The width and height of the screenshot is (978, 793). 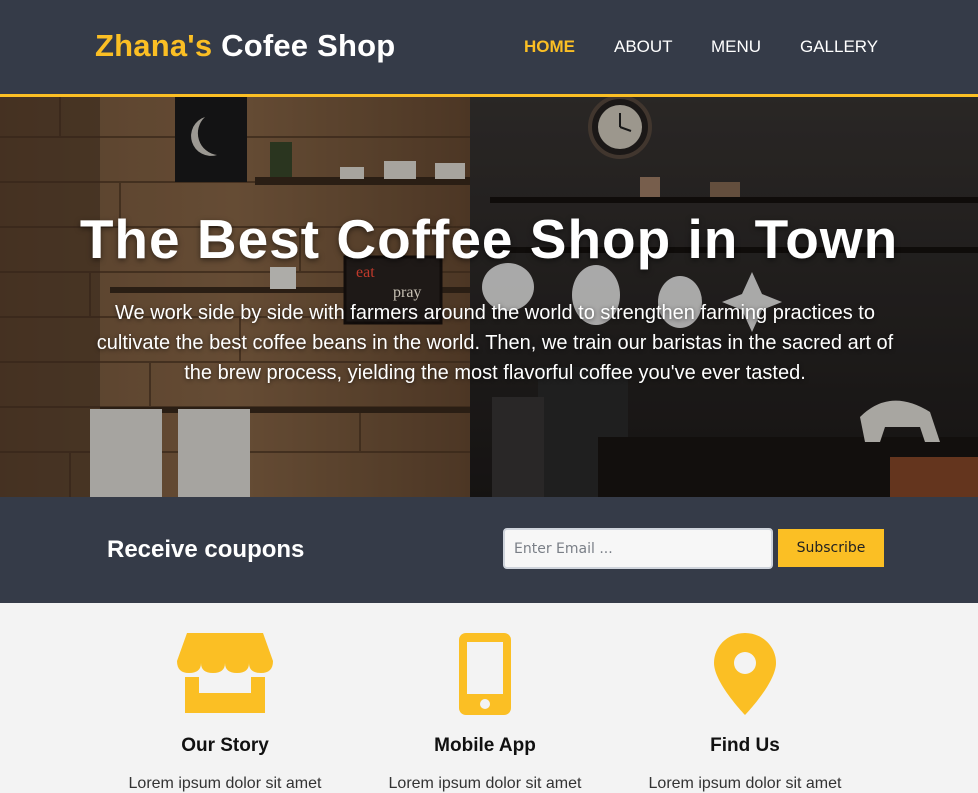 I want to click on feature-our-story: Our Story Lorem ipsum dolor sit amet, so click(x=225, y=697).